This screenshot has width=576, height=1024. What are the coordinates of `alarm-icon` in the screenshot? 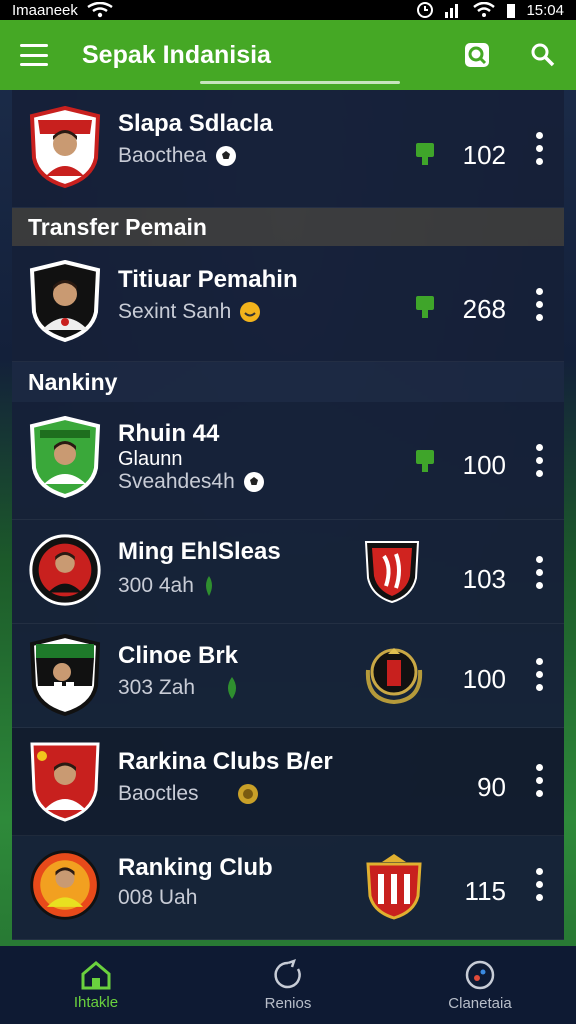 It's located at (425, 10).